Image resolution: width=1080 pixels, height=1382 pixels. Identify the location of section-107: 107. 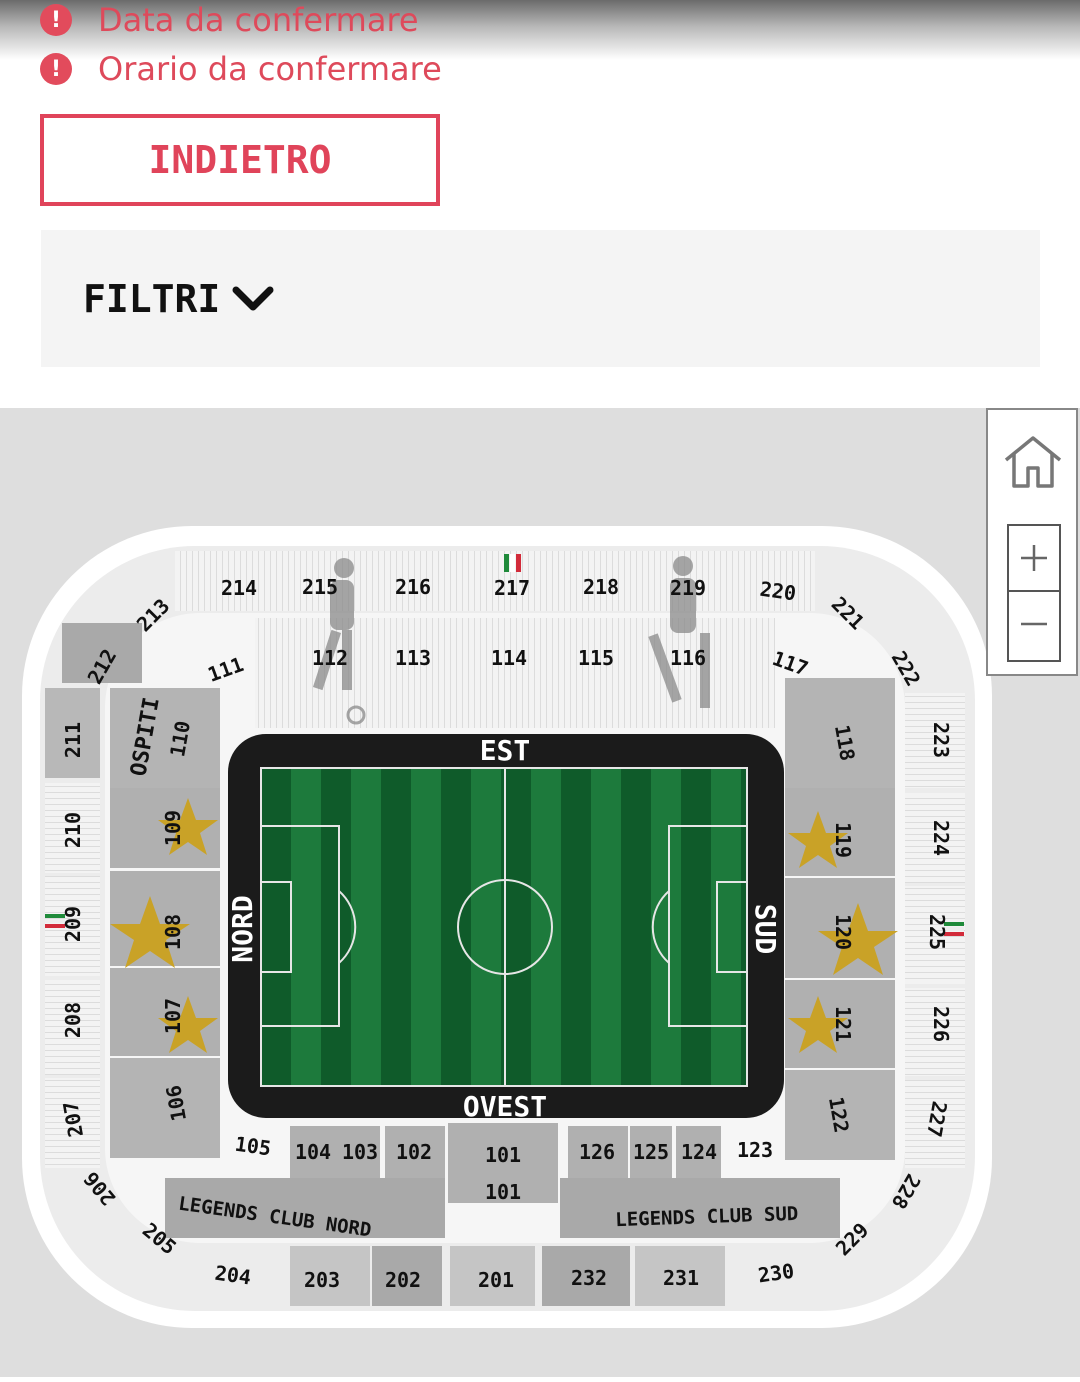
(173, 1016).